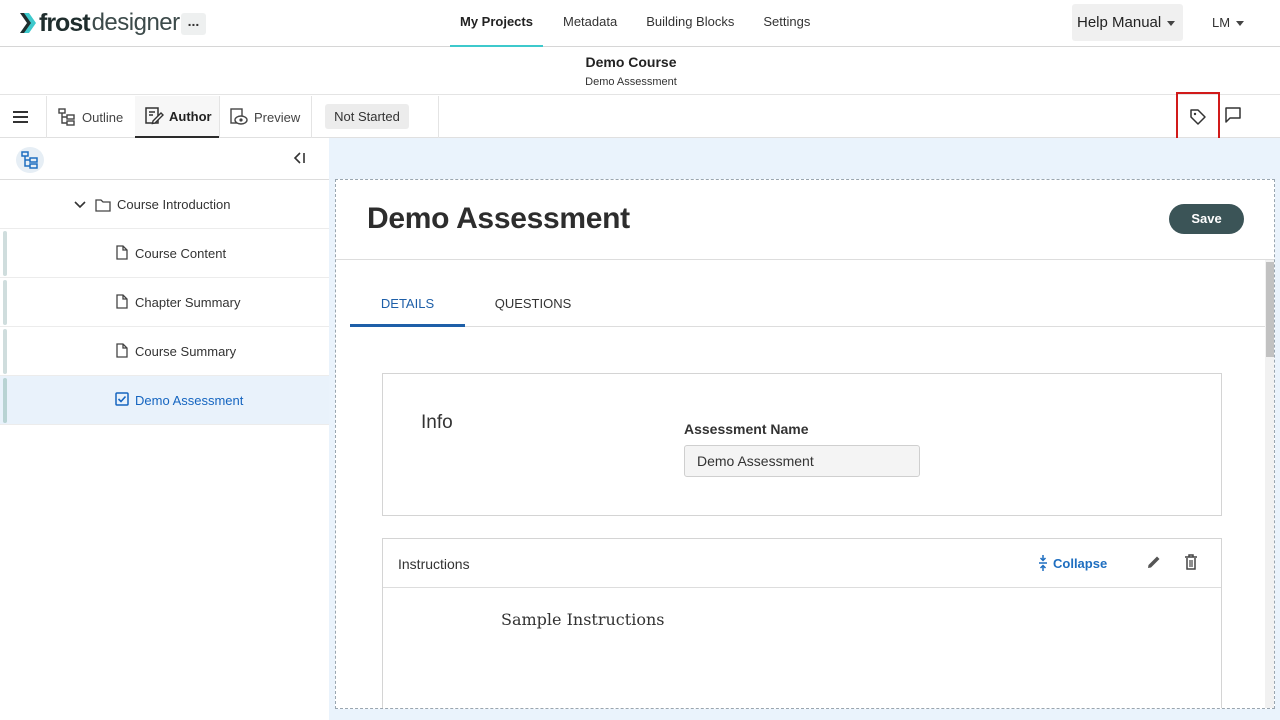  I want to click on instructions-body: Sample Instructions, so click(582, 619).